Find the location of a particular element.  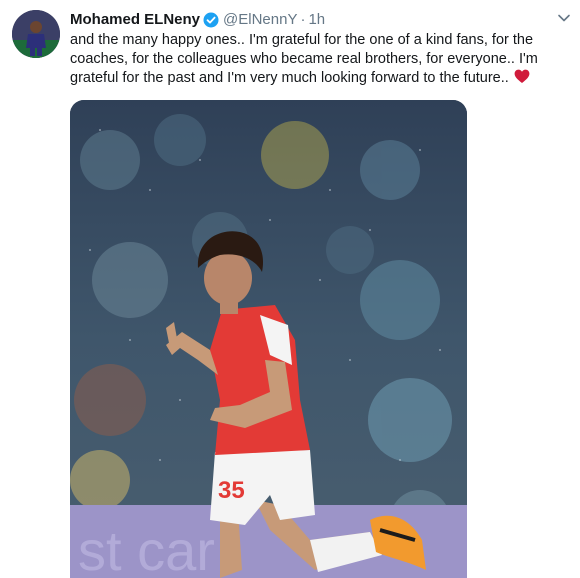

red-heart-icon is located at coordinates (522, 76).